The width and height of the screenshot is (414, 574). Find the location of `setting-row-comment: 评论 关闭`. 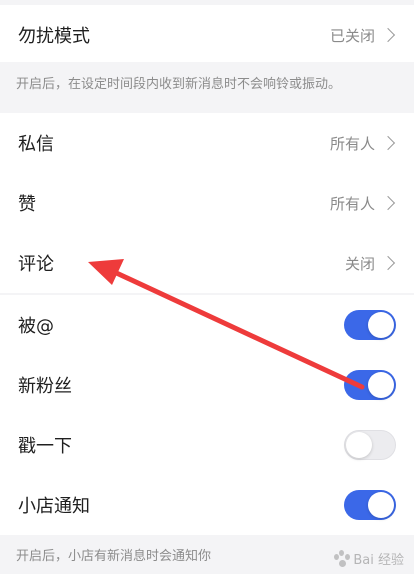

setting-row-comment: 评论 关闭 is located at coordinates (207, 263).